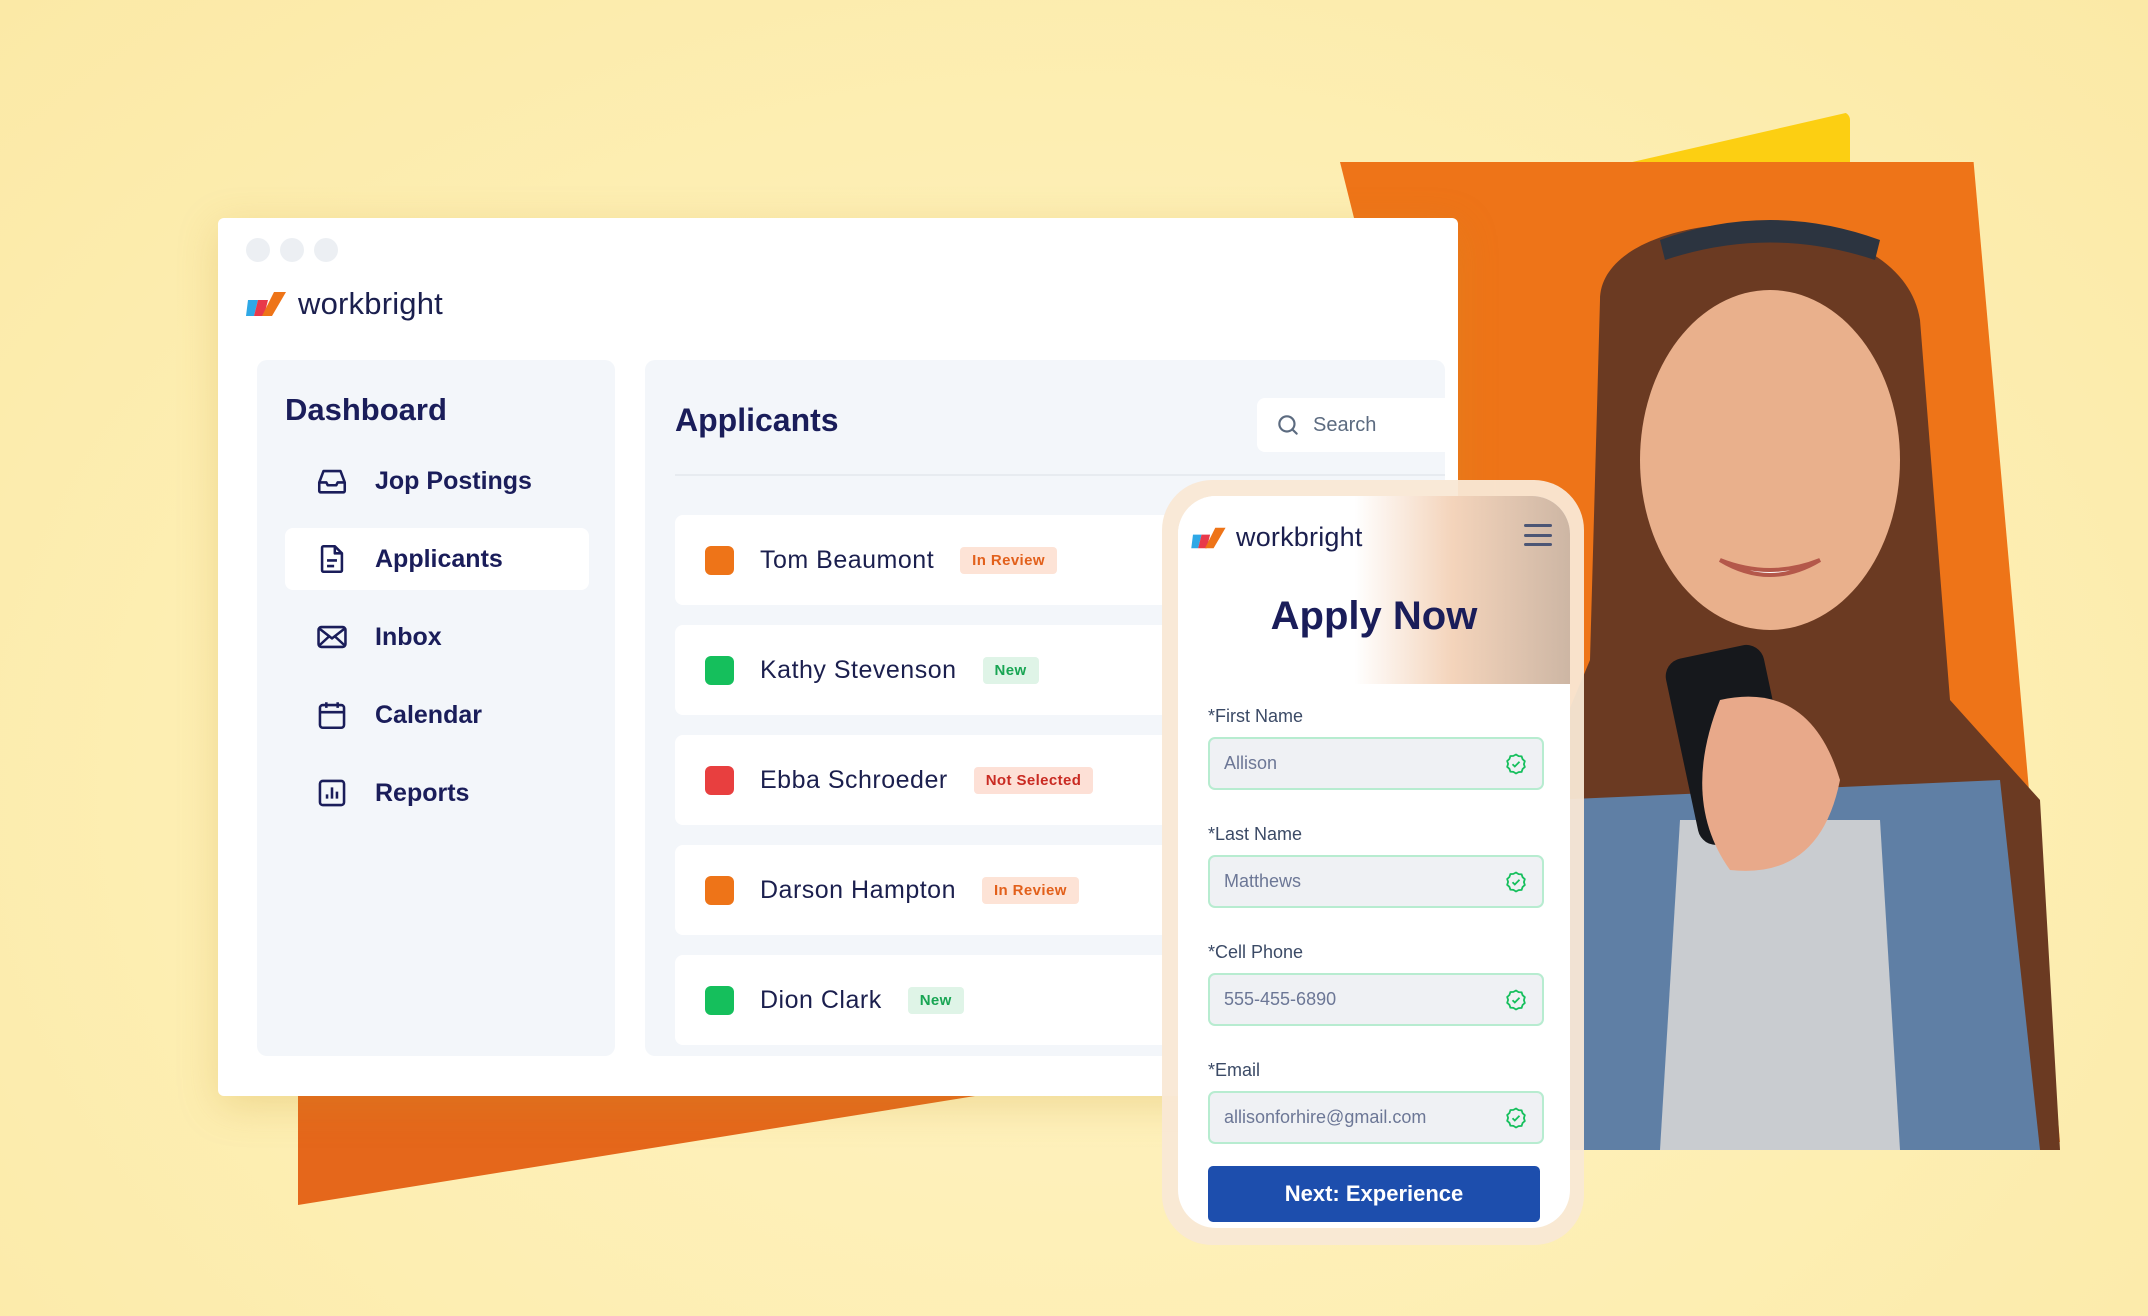 The image size is (2148, 1316). What do you see at coordinates (332, 793) in the screenshot?
I see `bar-chart-icon` at bounding box center [332, 793].